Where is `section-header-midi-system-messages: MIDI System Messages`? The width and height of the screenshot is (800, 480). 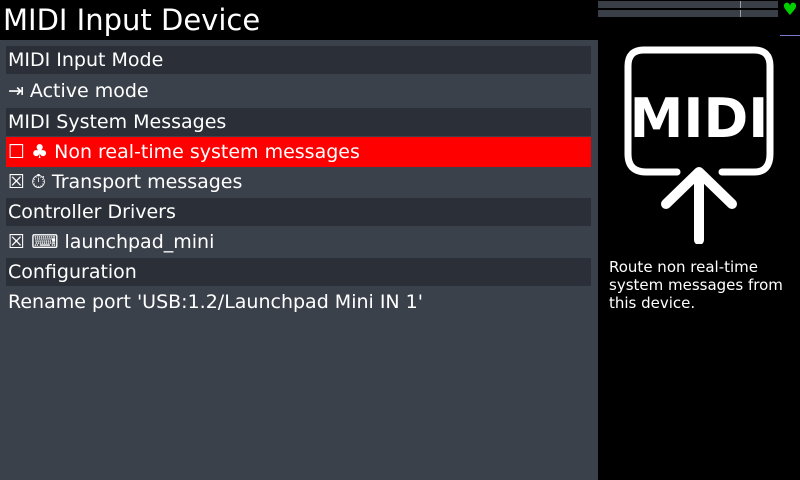
section-header-midi-system-messages: MIDI System Messages is located at coordinates (298, 122).